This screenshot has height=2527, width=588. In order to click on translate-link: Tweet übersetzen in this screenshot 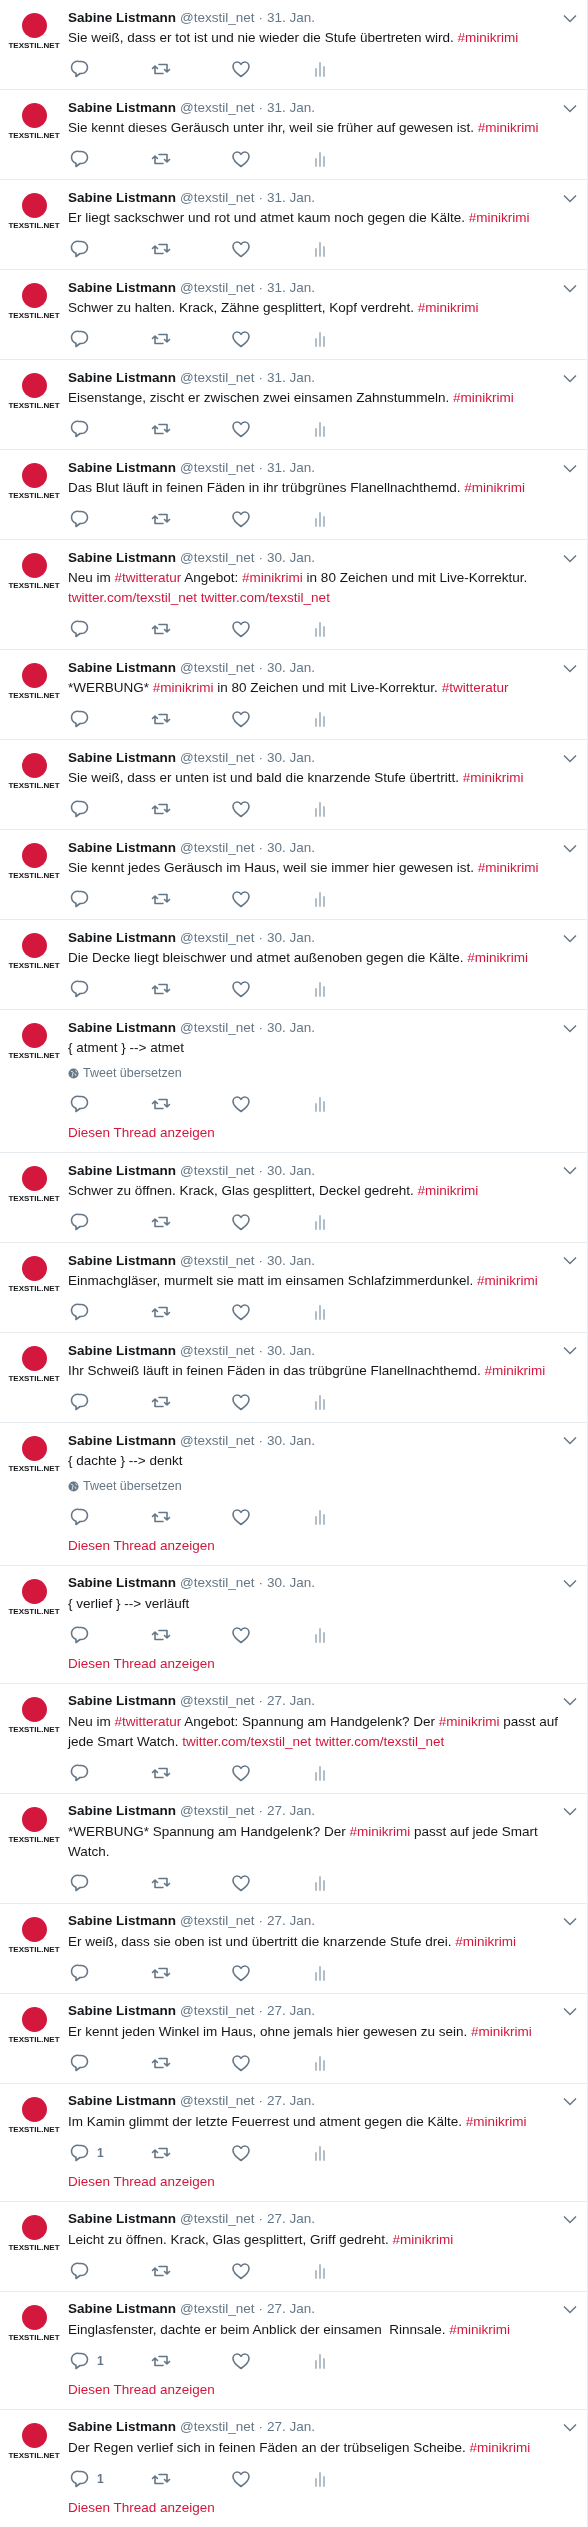, I will do `click(125, 1073)`.